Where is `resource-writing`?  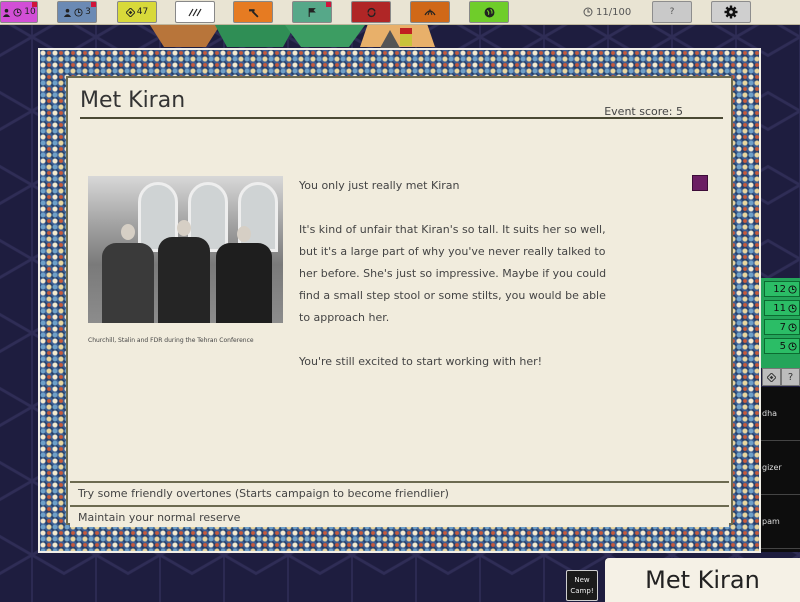 resource-writing is located at coordinates (195, 12).